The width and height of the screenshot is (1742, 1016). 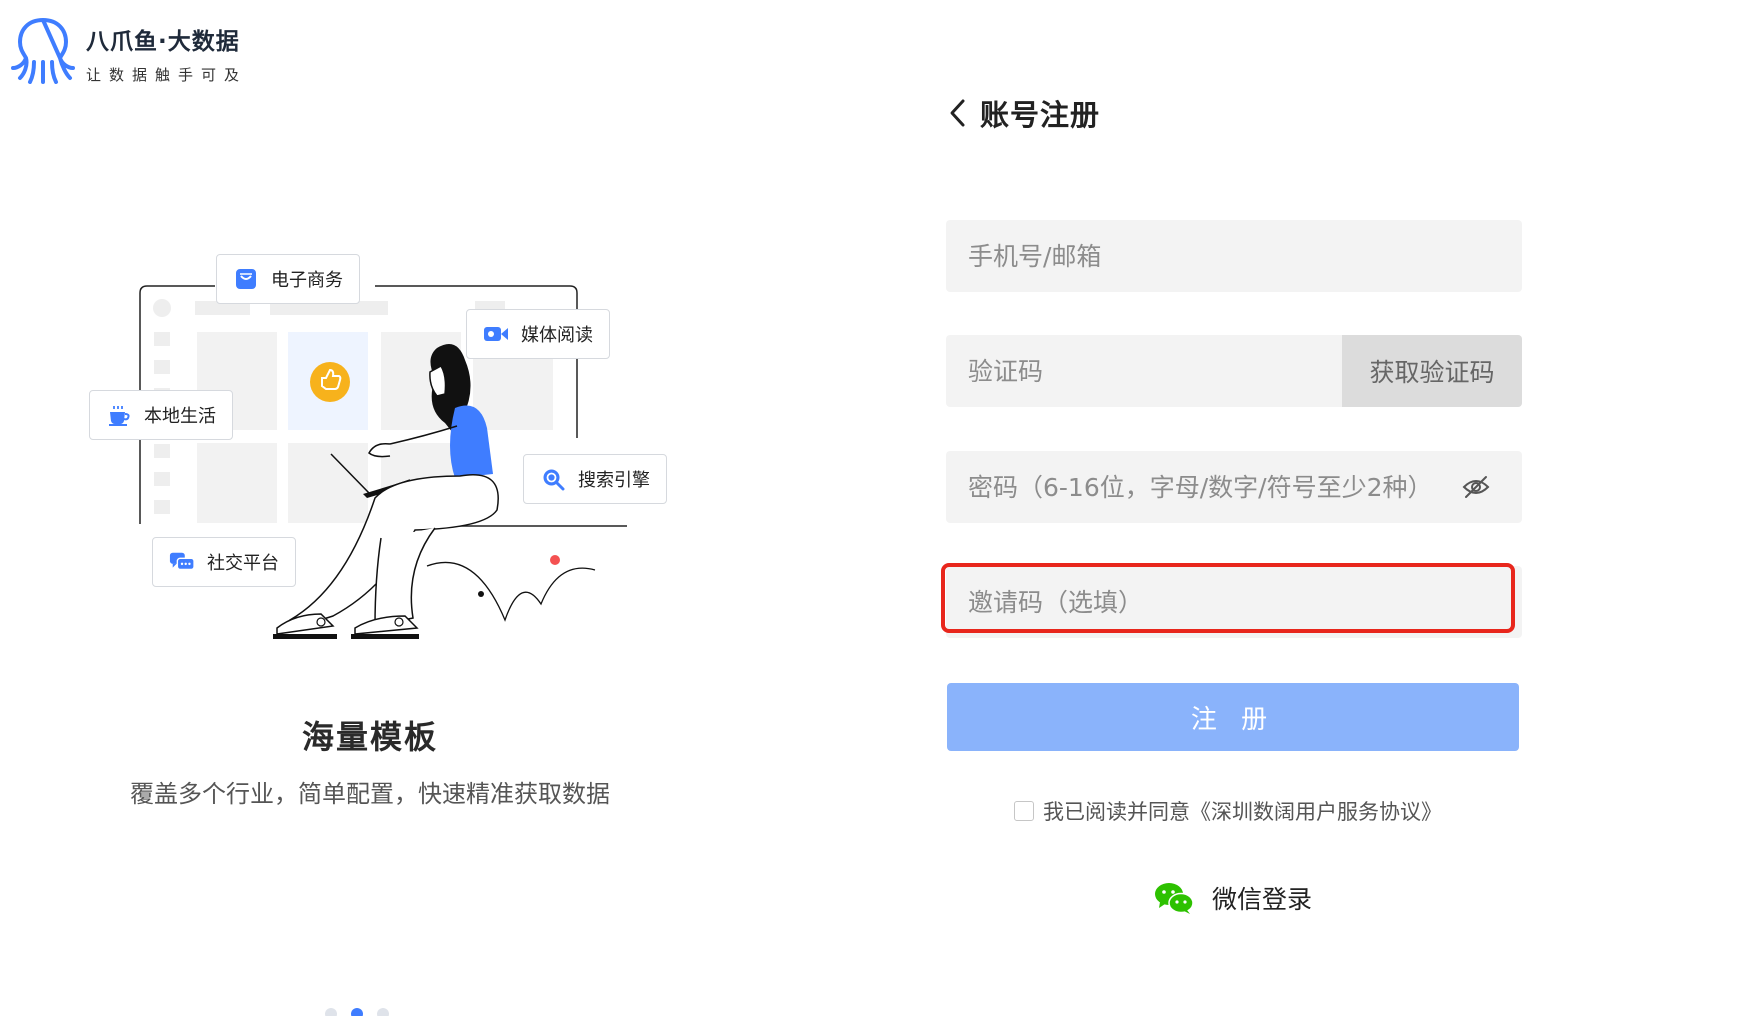 I want to click on carousel-dot-active, so click(x=357, y=1012).